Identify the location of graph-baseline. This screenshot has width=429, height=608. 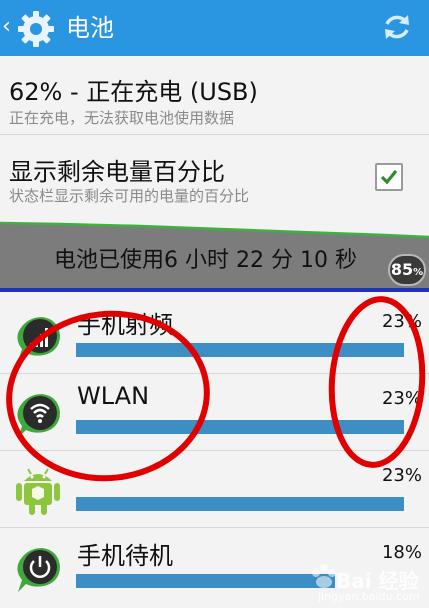
(214, 290).